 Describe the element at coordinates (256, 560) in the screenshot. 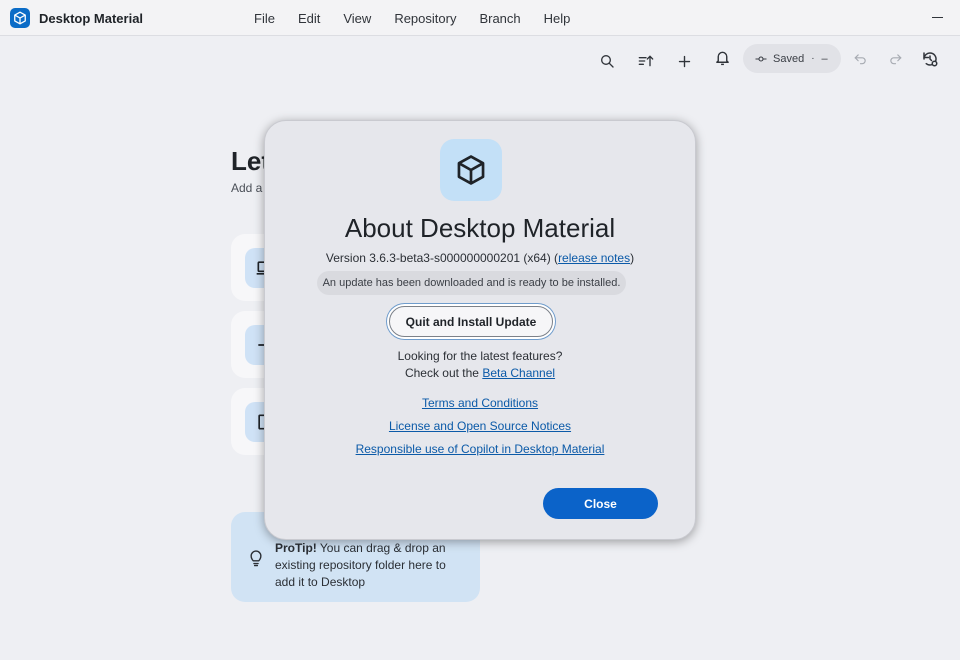

I see `lightbulb-icon` at that location.